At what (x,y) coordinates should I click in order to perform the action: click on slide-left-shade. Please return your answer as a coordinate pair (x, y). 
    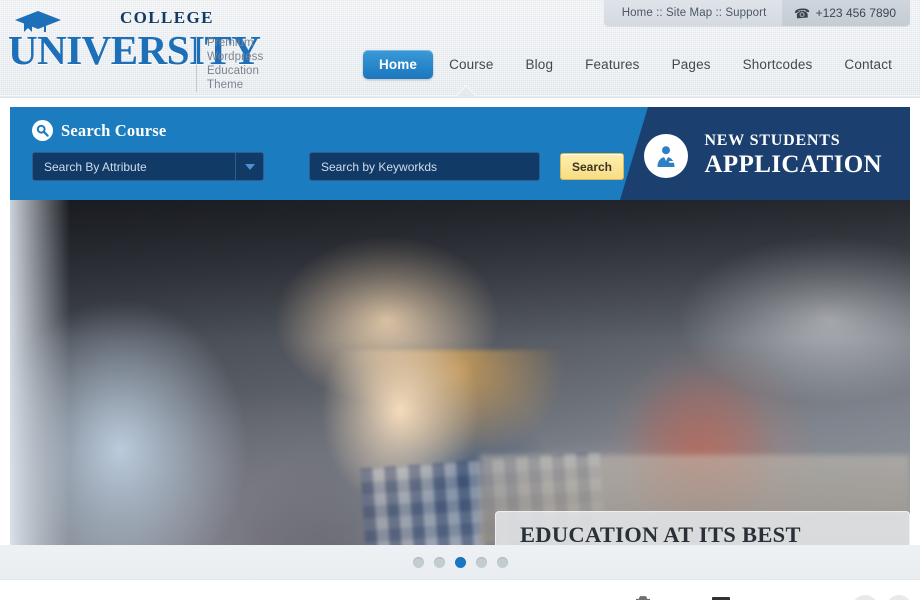
    Looking at the image, I should click on (40, 372).